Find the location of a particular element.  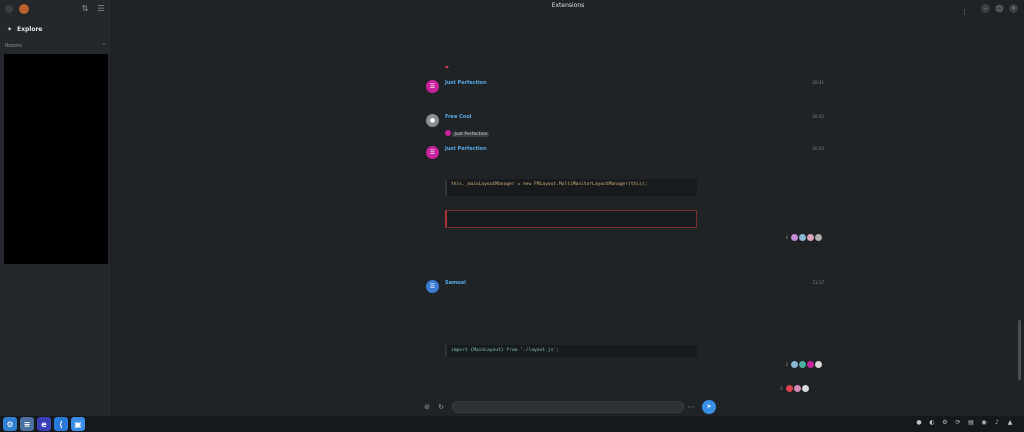

tray-icon: ♪ is located at coordinates (997, 423).